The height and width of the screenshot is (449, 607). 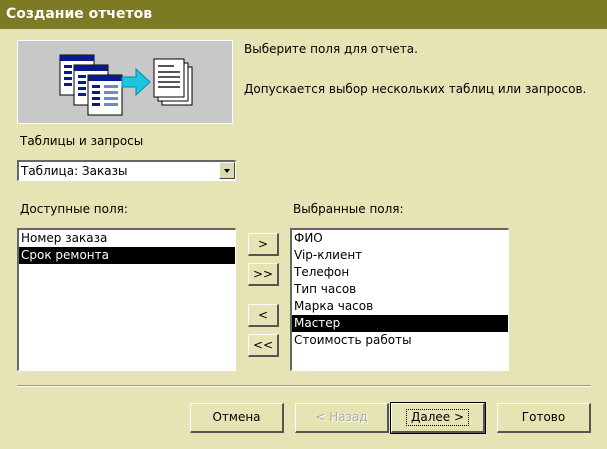 What do you see at coordinates (127, 238) in the screenshot?
I see `list-item: Номер заказа` at bounding box center [127, 238].